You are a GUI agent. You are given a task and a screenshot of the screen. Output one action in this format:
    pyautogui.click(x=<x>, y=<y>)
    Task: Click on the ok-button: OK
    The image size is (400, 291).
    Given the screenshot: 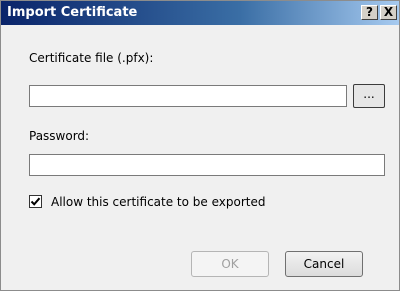 What is the action you would take?
    pyautogui.click(x=230, y=264)
    